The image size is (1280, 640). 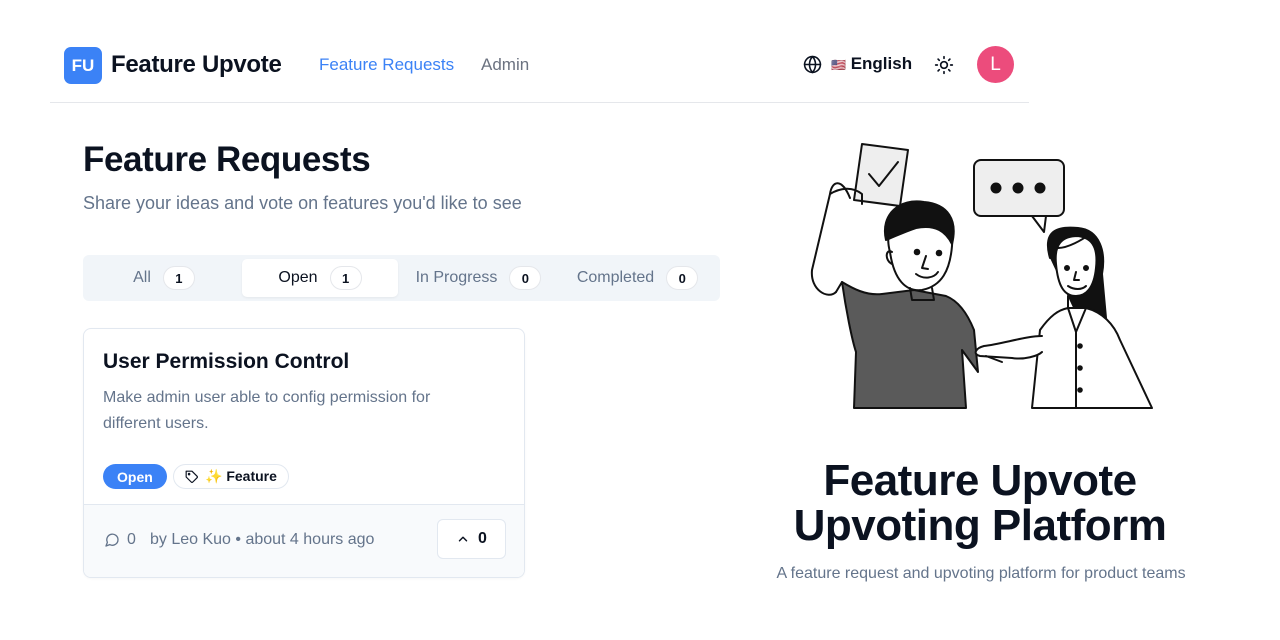 I want to click on language-switcher: 🇺🇸 English, so click(x=857, y=64).